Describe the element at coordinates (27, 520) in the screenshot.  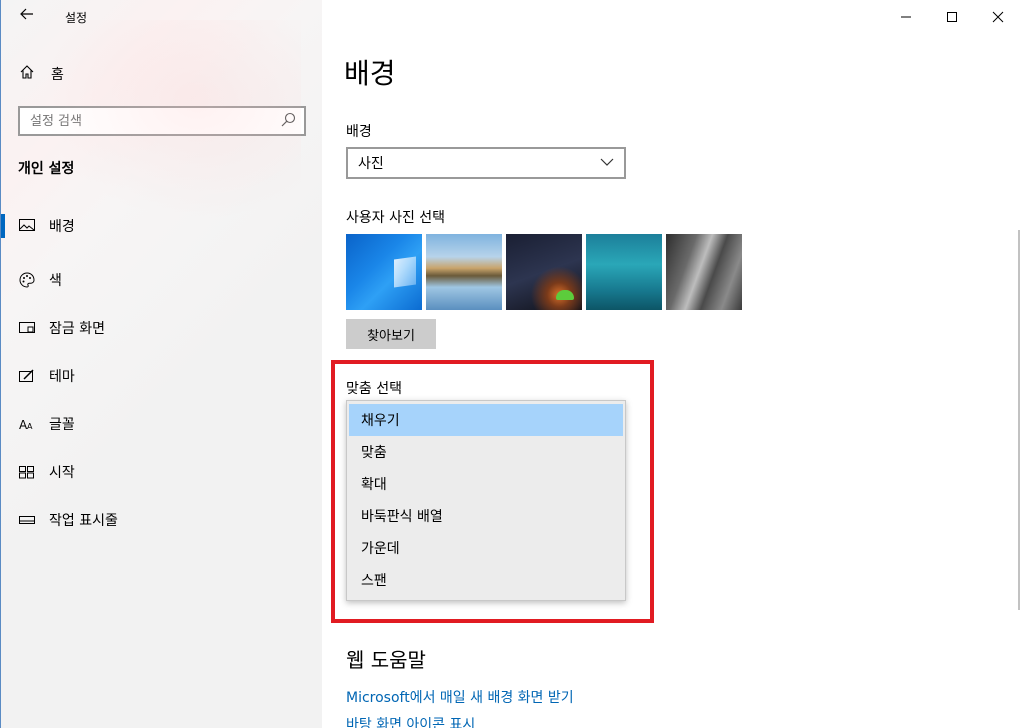
I see `taskbar-icon` at that location.